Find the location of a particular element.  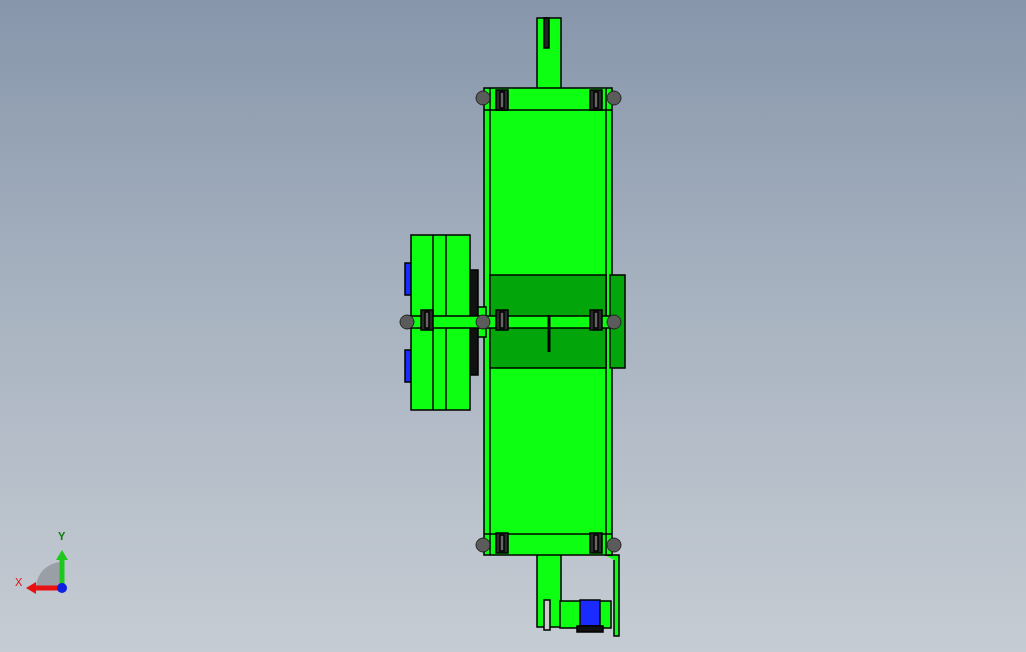

x-axis-label: X is located at coordinates (19, 582).